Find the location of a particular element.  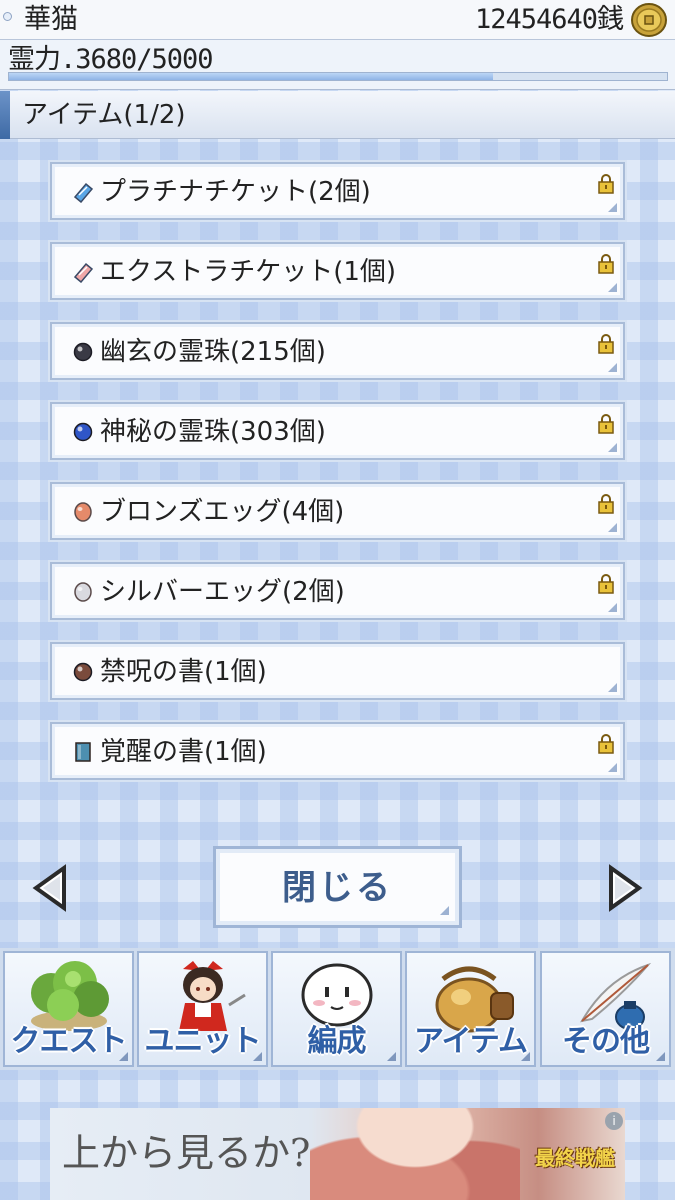

menu-button-other: その他 is located at coordinates (605, 1009).